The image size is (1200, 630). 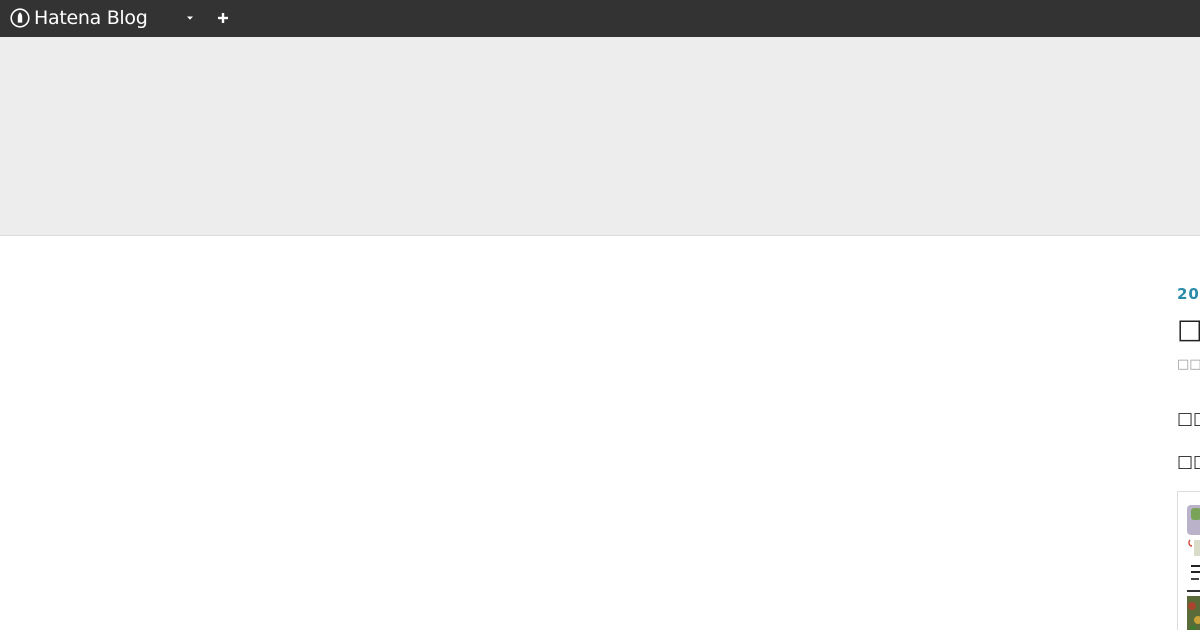 I want to click on hatena-blog-home-link: Hatena Blog, so click(x=79, y=18).